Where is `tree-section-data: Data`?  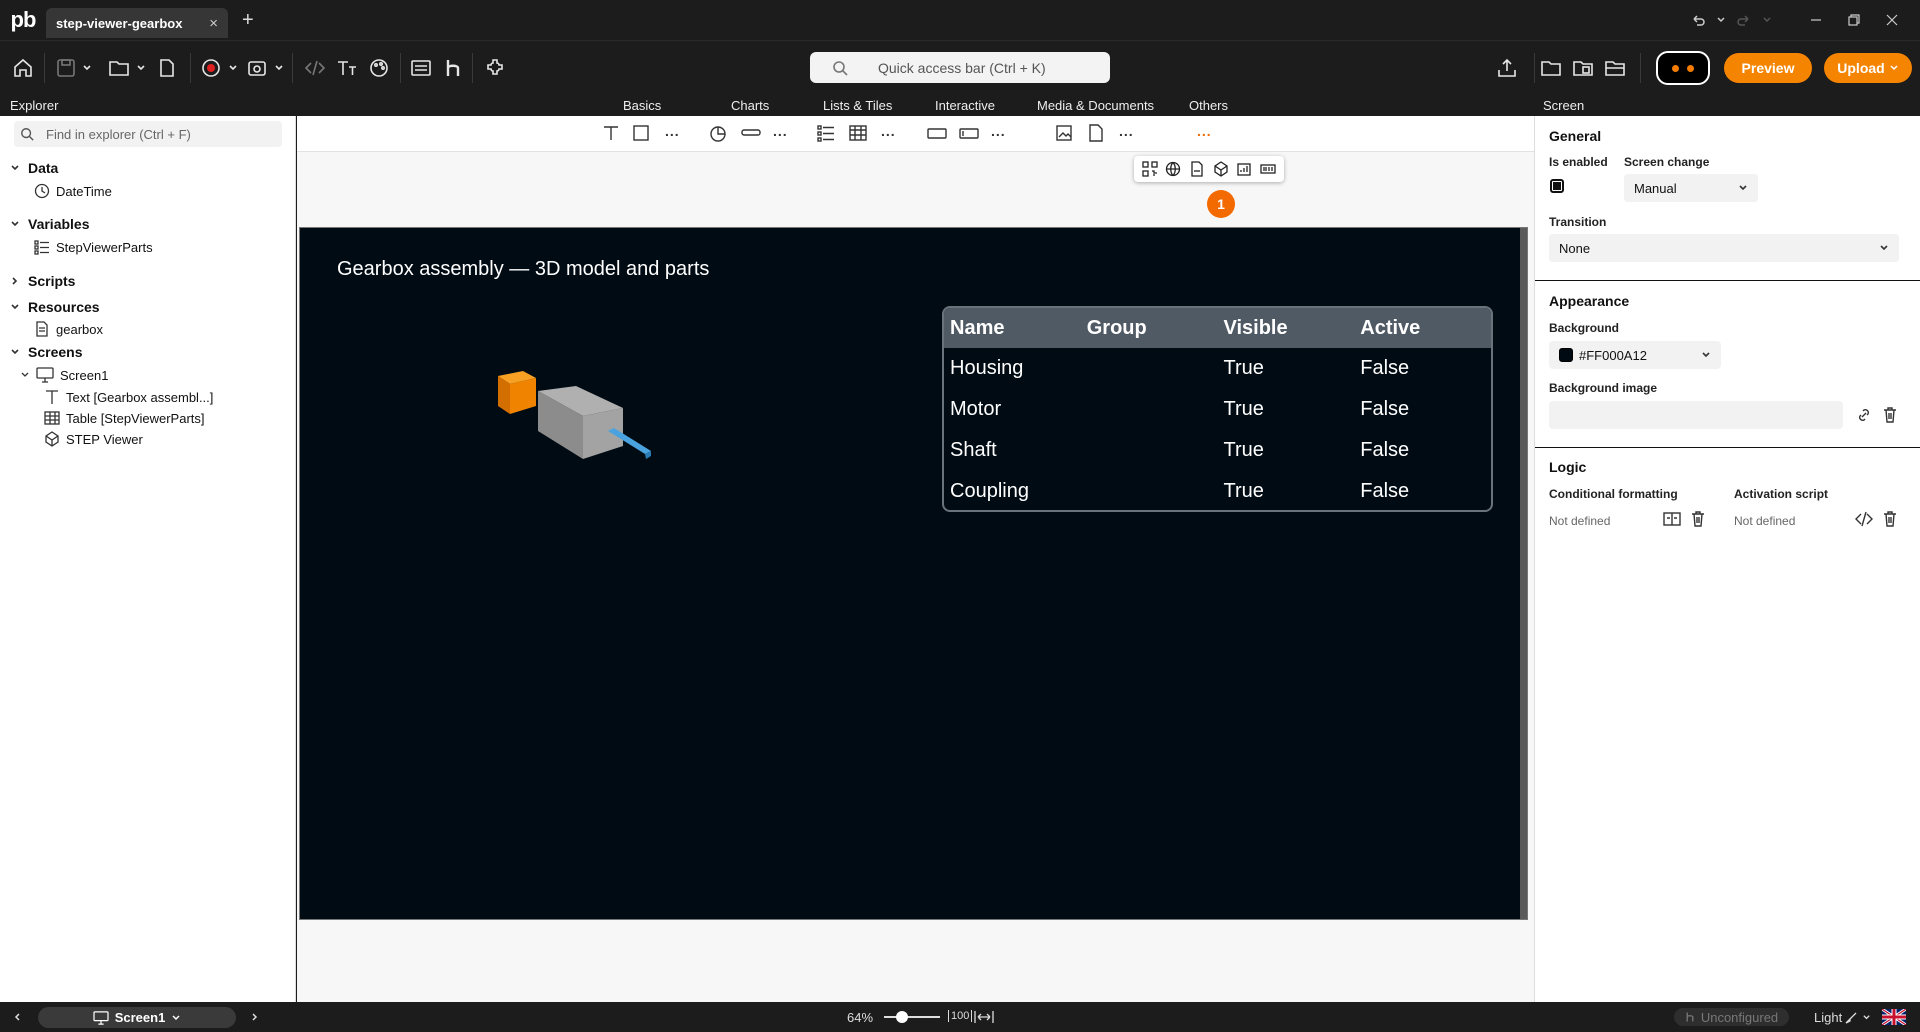
tree-section-data: Data is located at coordinates (34, 168).